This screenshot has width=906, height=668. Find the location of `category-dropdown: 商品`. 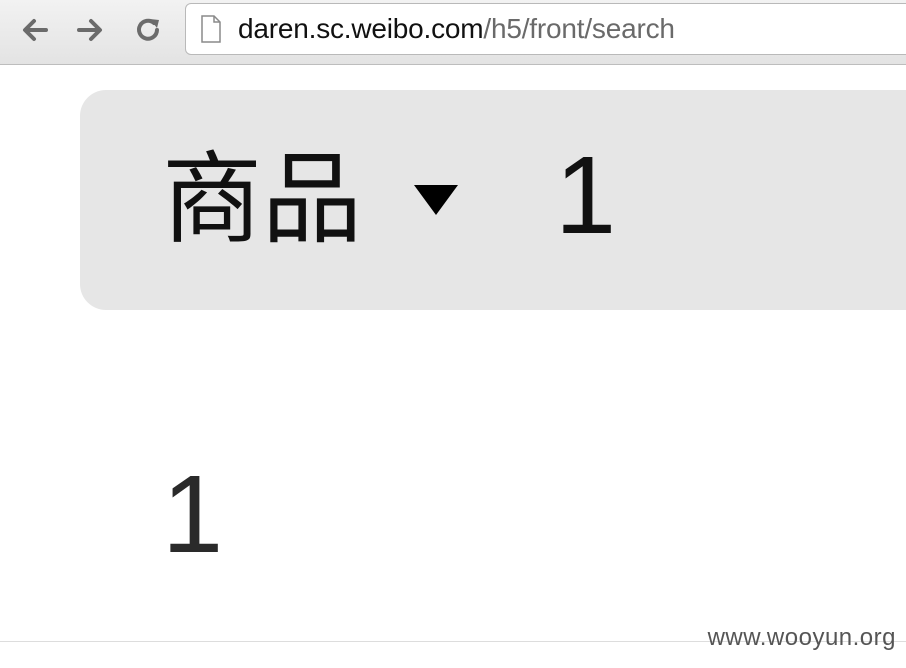

category-dropdown: 商品 is located at coordinates (310, 200).